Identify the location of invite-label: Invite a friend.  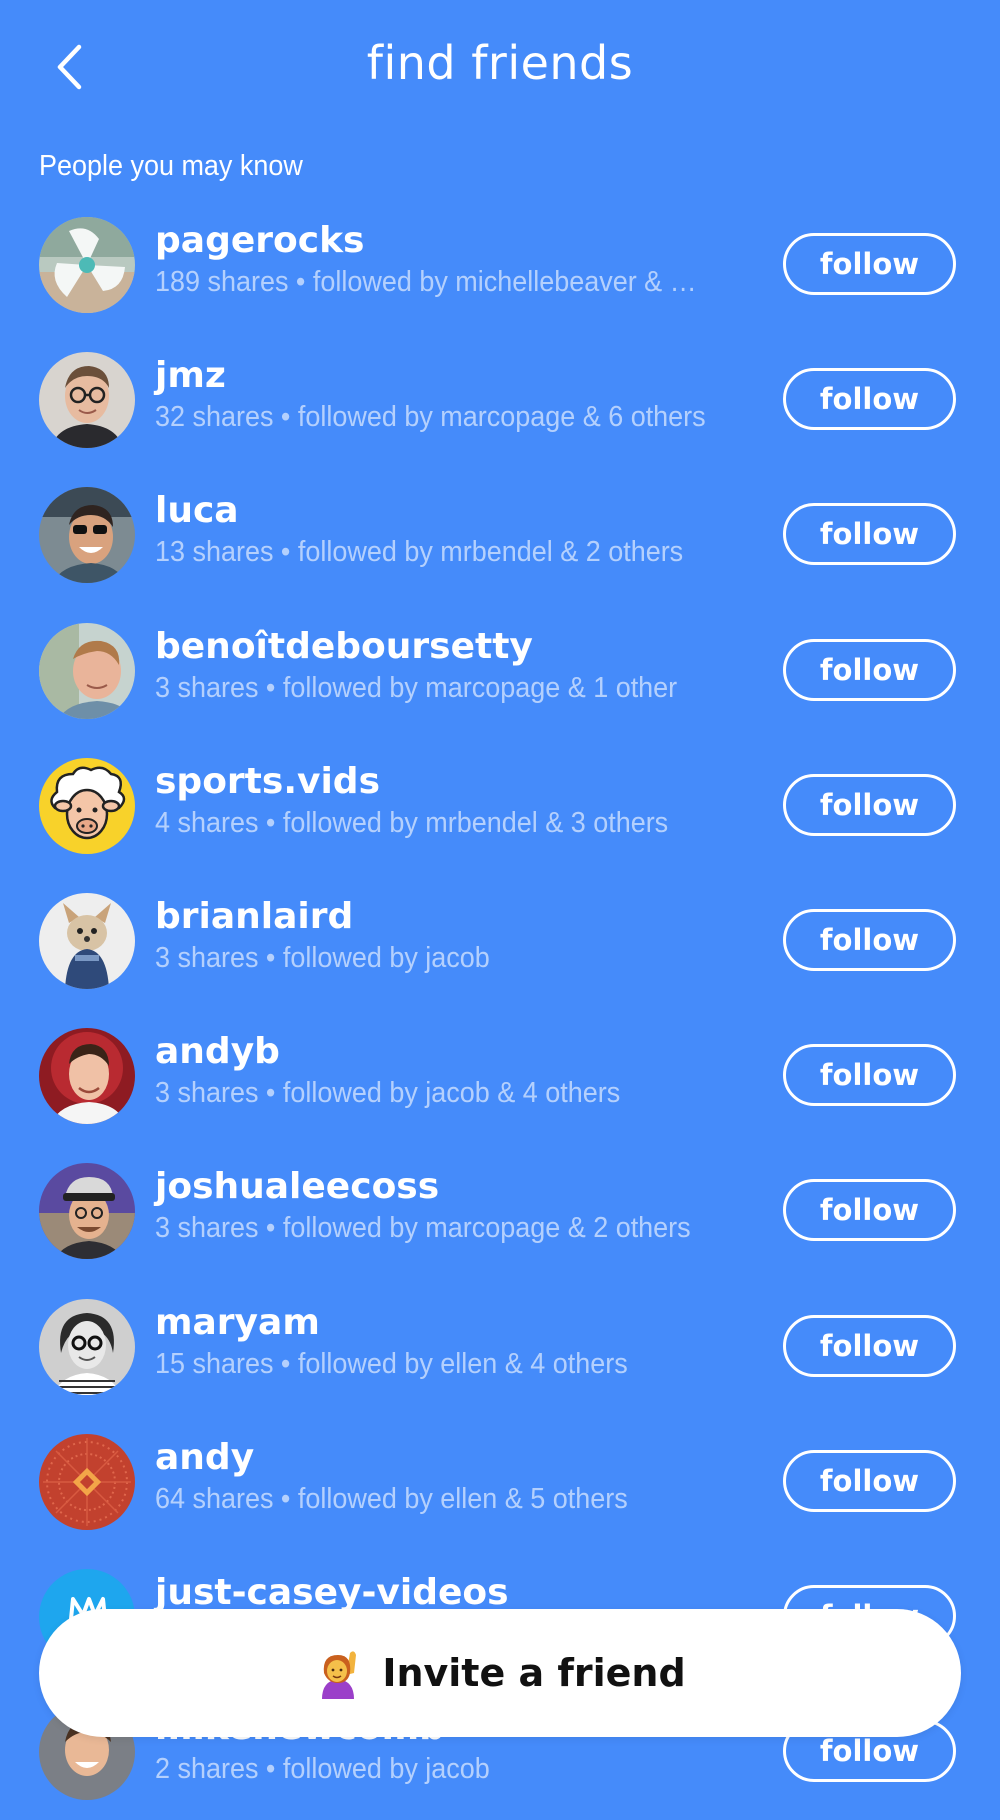
(534, 1673).